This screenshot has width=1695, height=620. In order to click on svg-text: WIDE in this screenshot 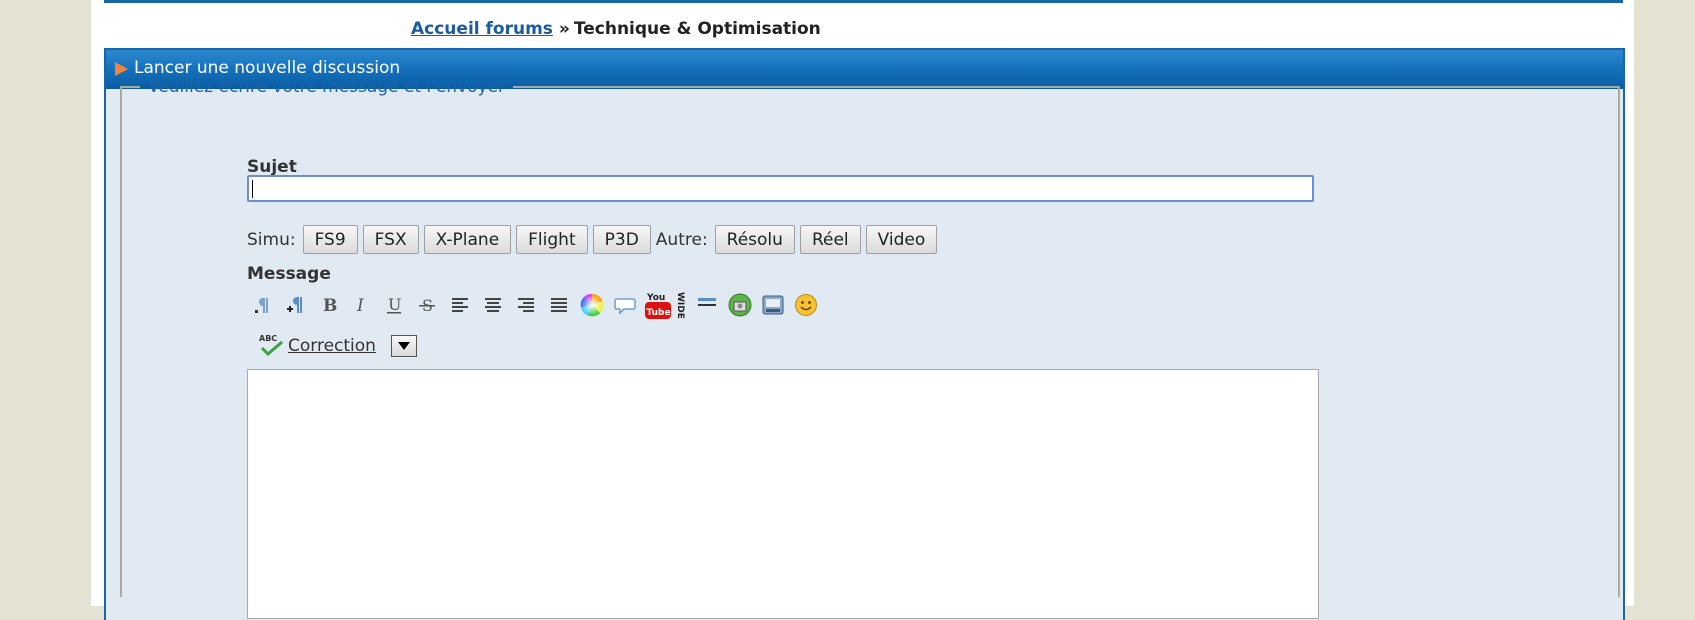, I will do `click(680, 305)`.